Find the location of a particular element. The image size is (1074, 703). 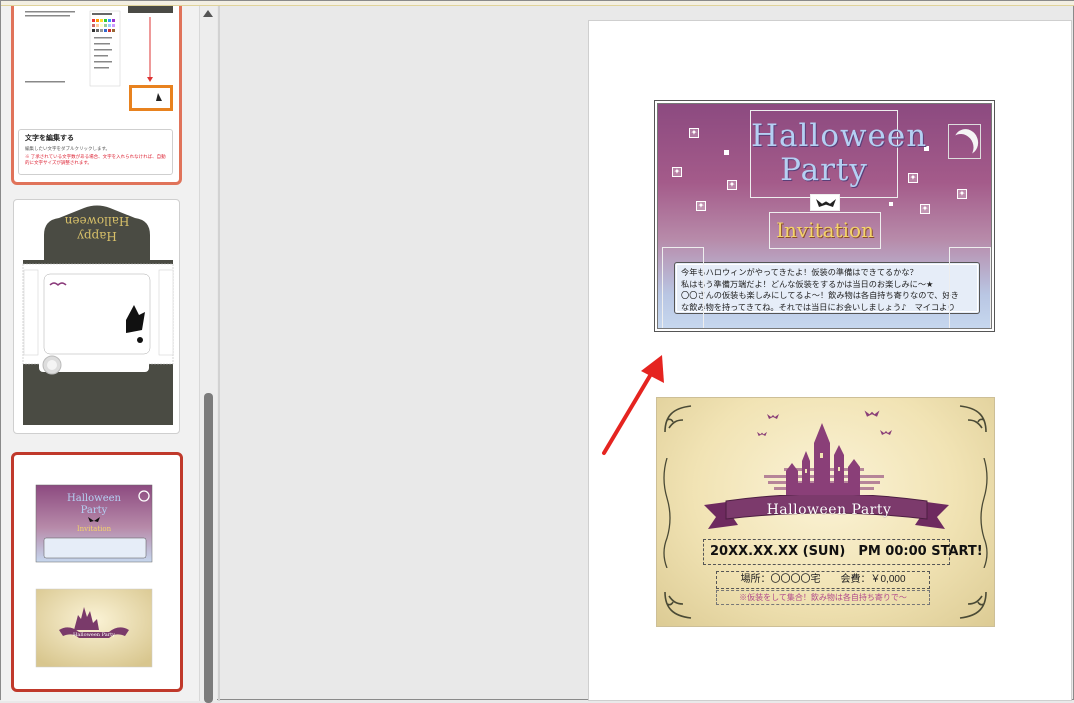

moon-icon is located at coordinates (965, 142).